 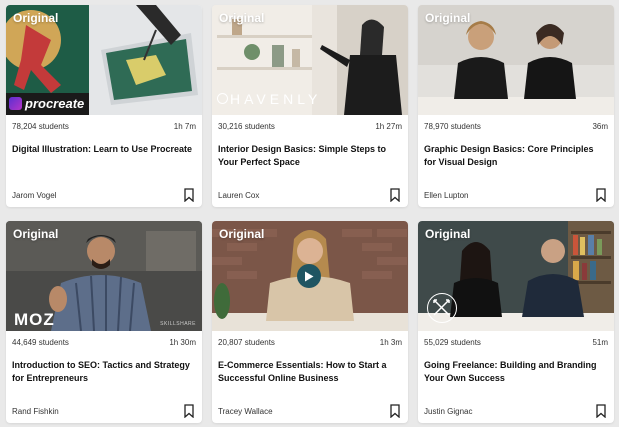 I want to click on course-author: Tracey Wallace, so click(x=245, y=411).